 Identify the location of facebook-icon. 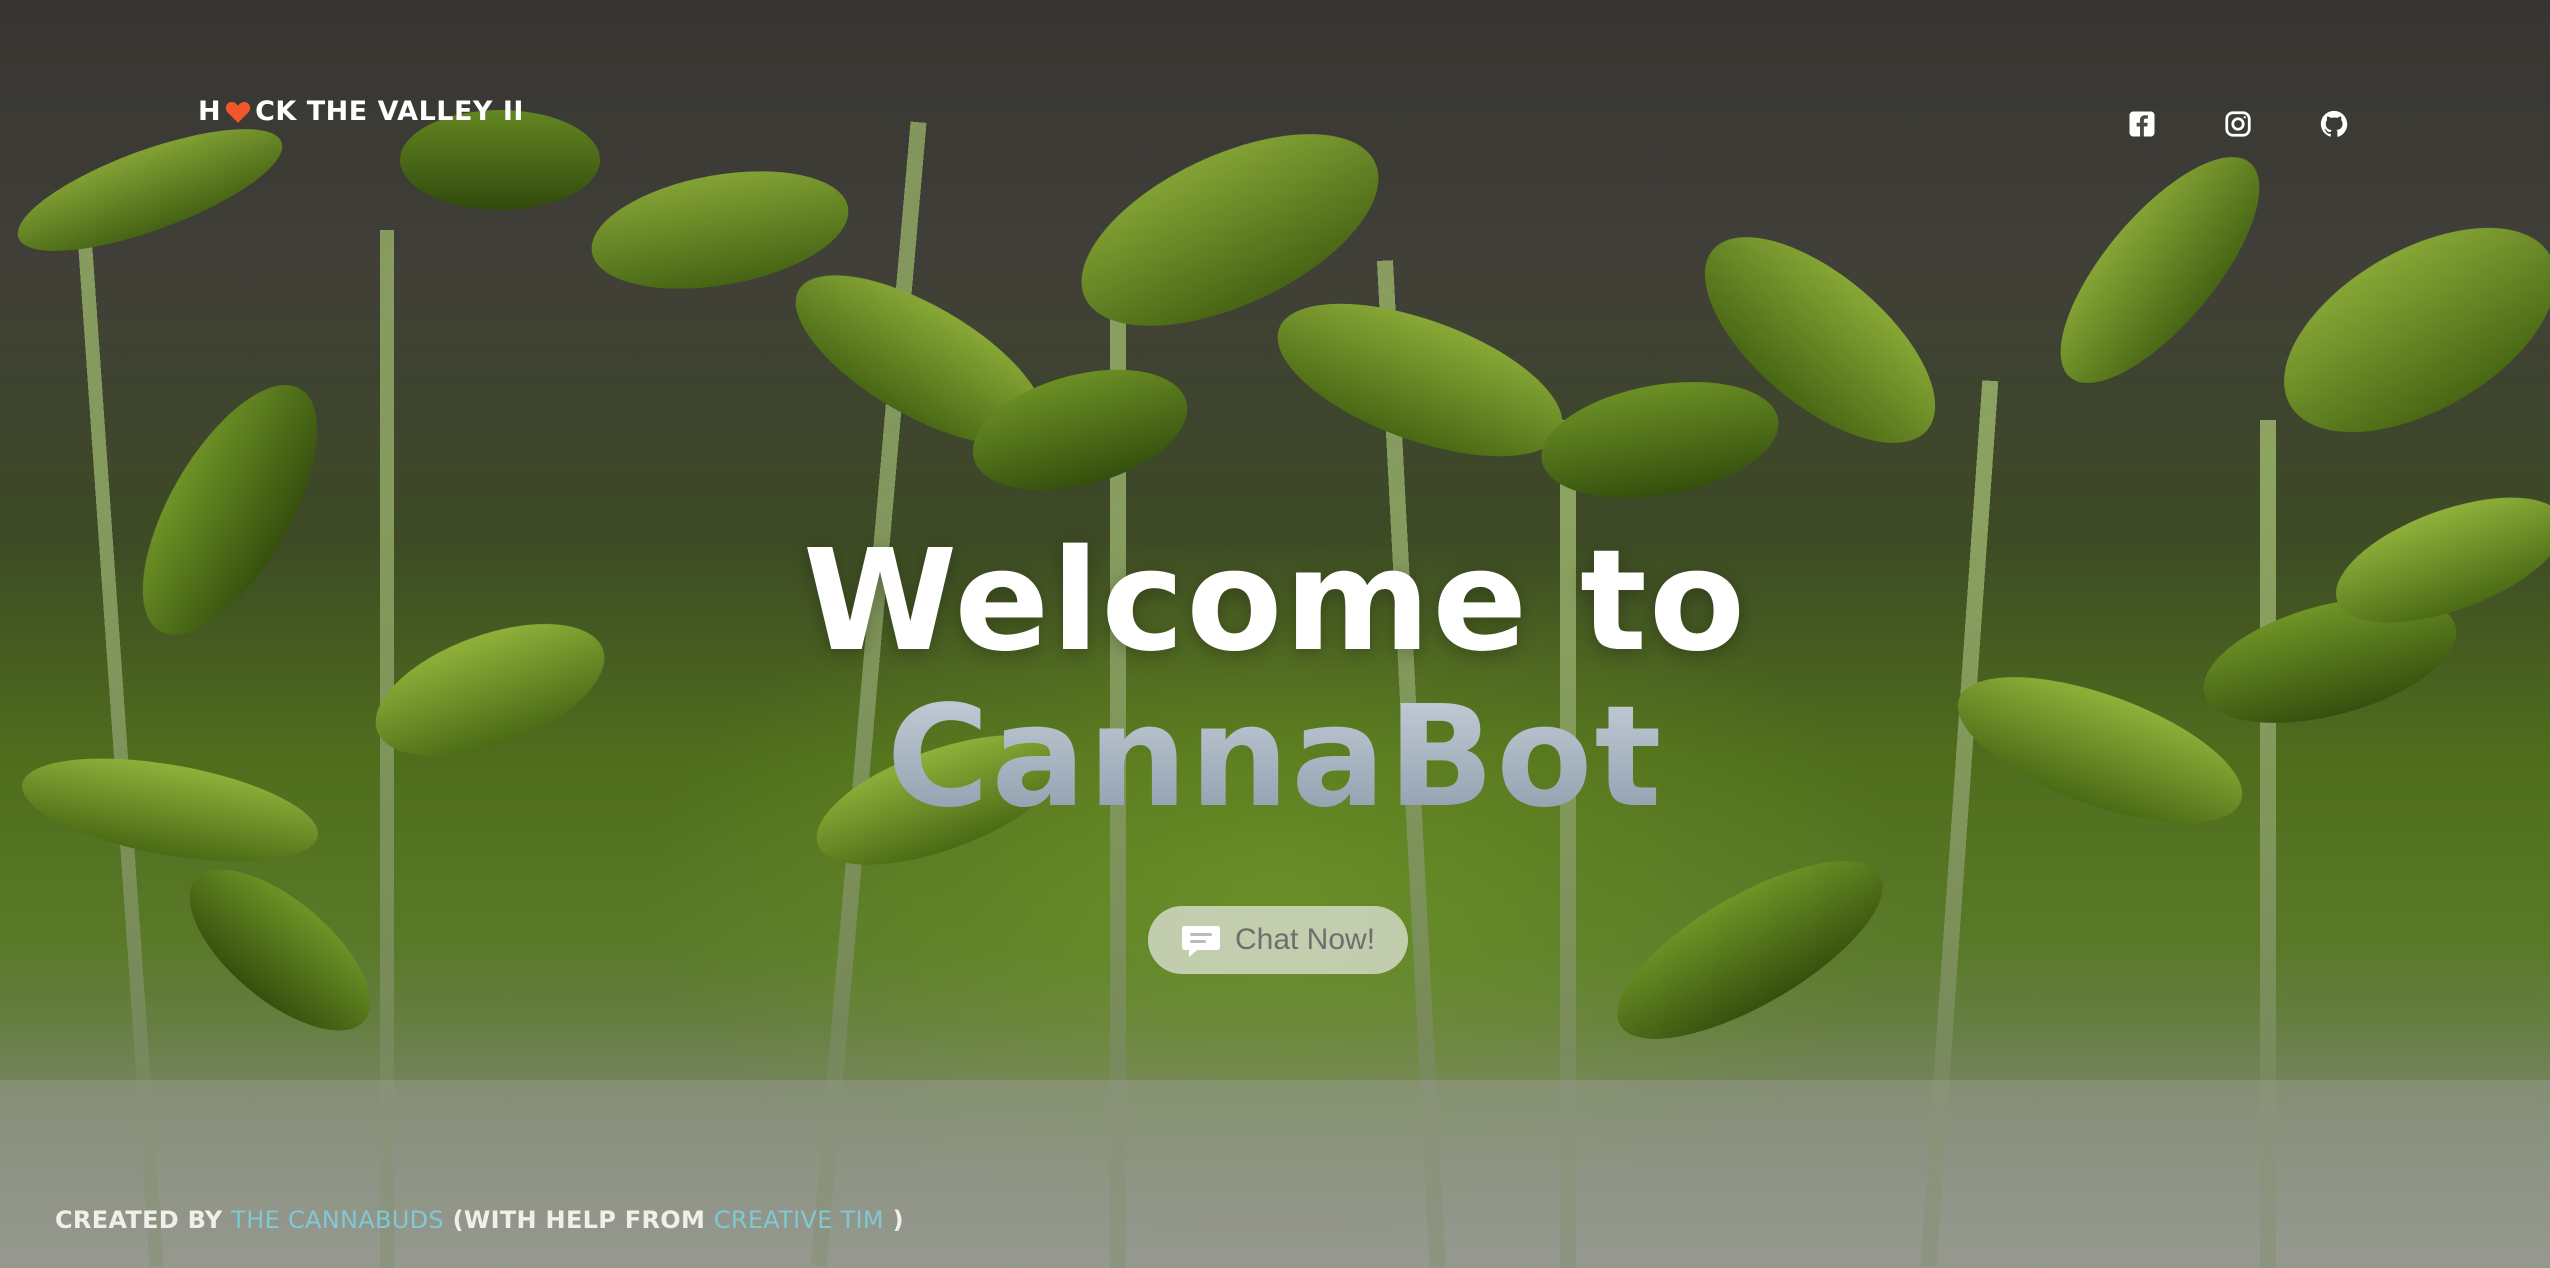
(2142, 124).